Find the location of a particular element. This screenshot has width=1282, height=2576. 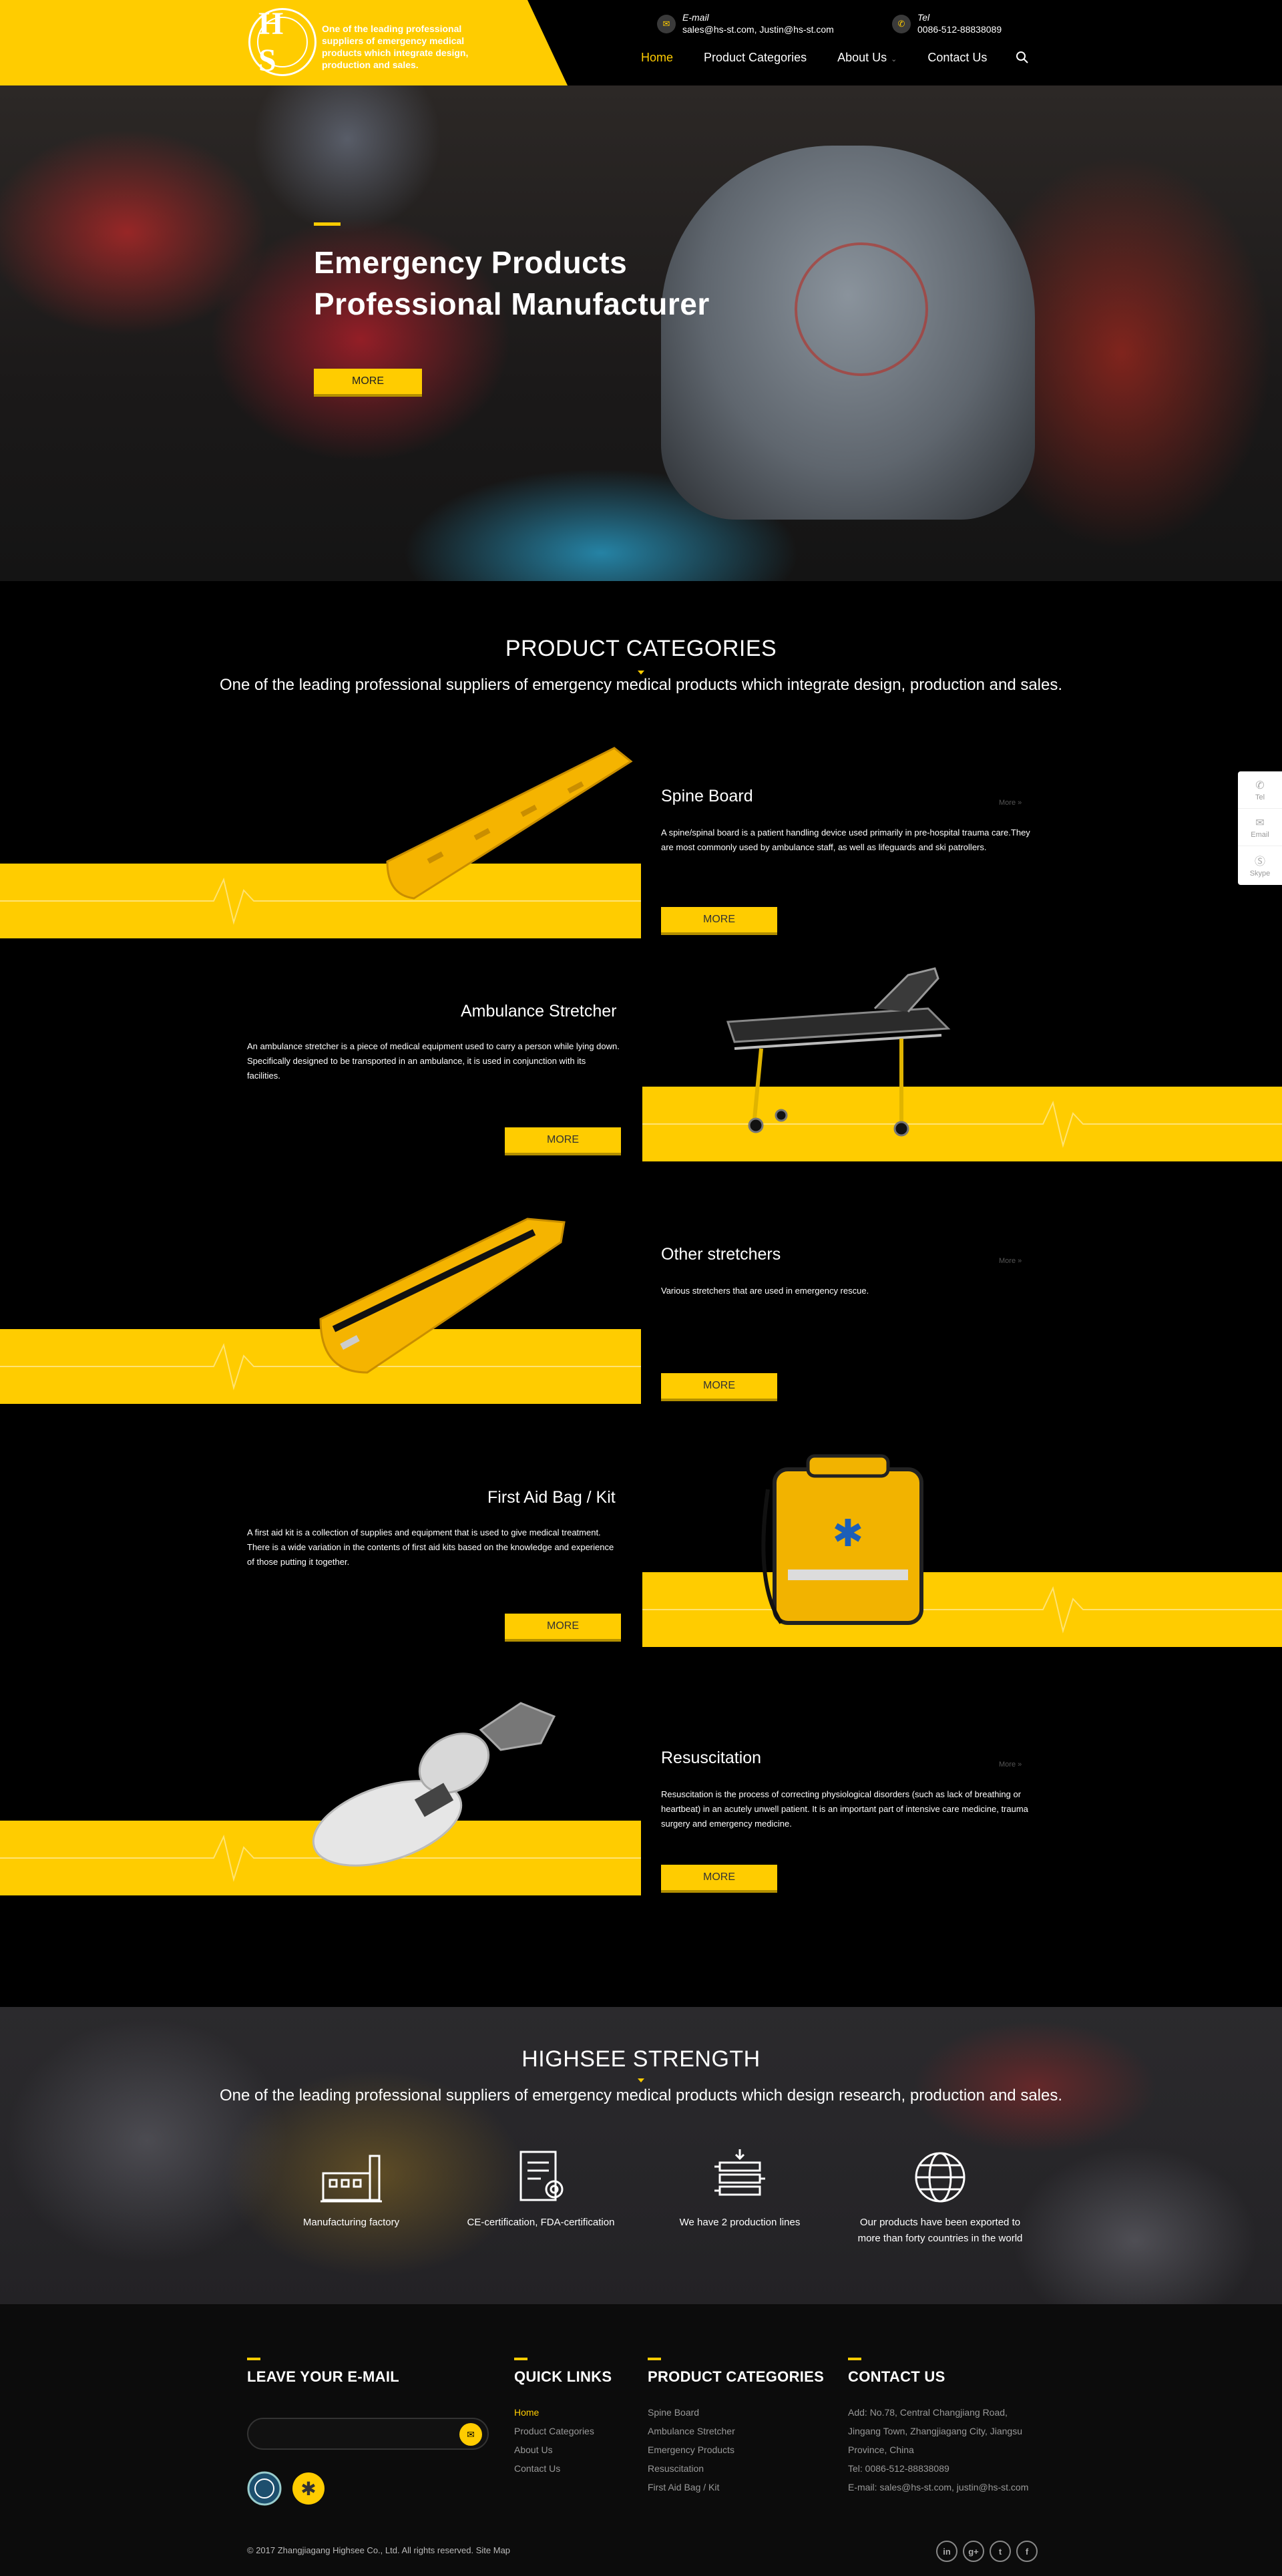

feature-factory: Manufacturing factory is located at coordinates (351, 2190).